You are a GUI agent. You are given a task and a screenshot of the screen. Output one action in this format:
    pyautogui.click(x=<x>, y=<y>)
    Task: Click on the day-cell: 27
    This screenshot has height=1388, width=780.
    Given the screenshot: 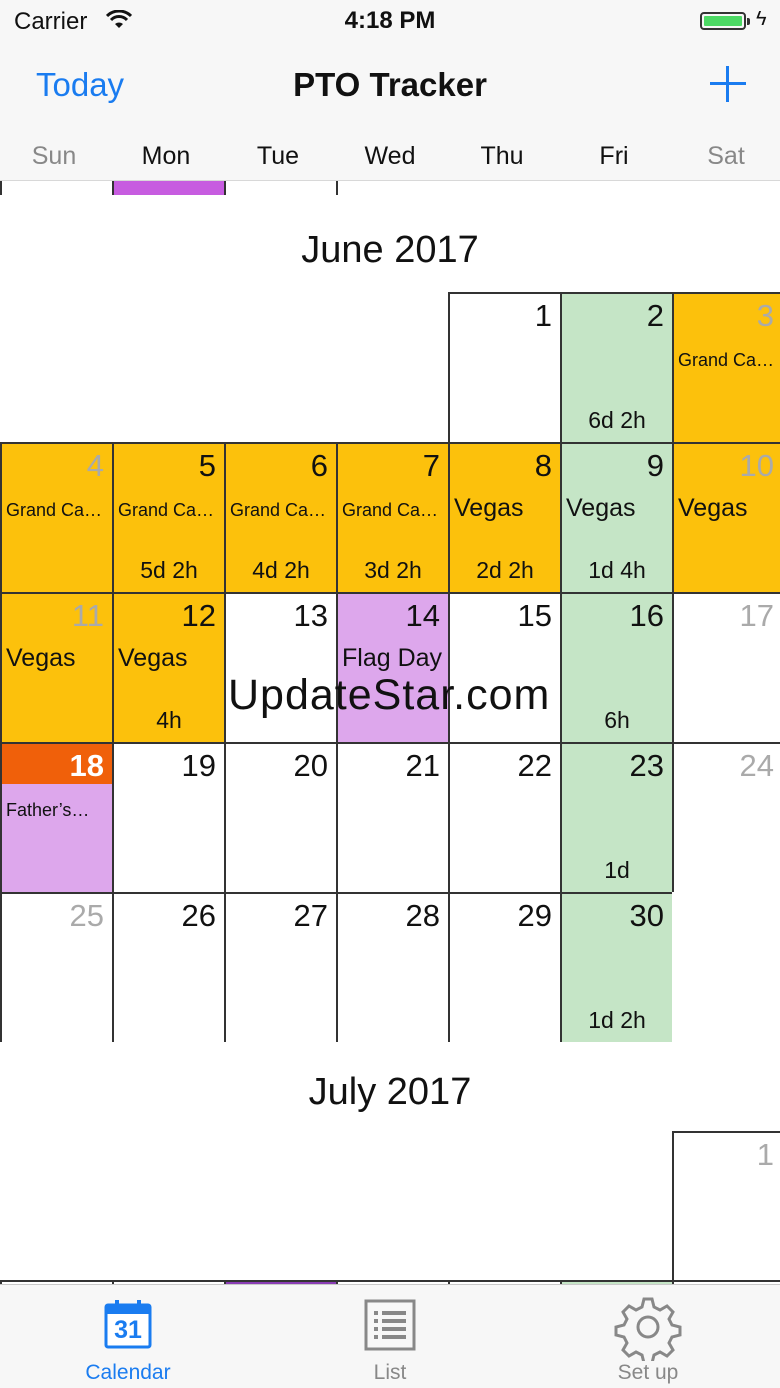 What is the action you would take?
    pyautogui.click(x=280, y=967)
    